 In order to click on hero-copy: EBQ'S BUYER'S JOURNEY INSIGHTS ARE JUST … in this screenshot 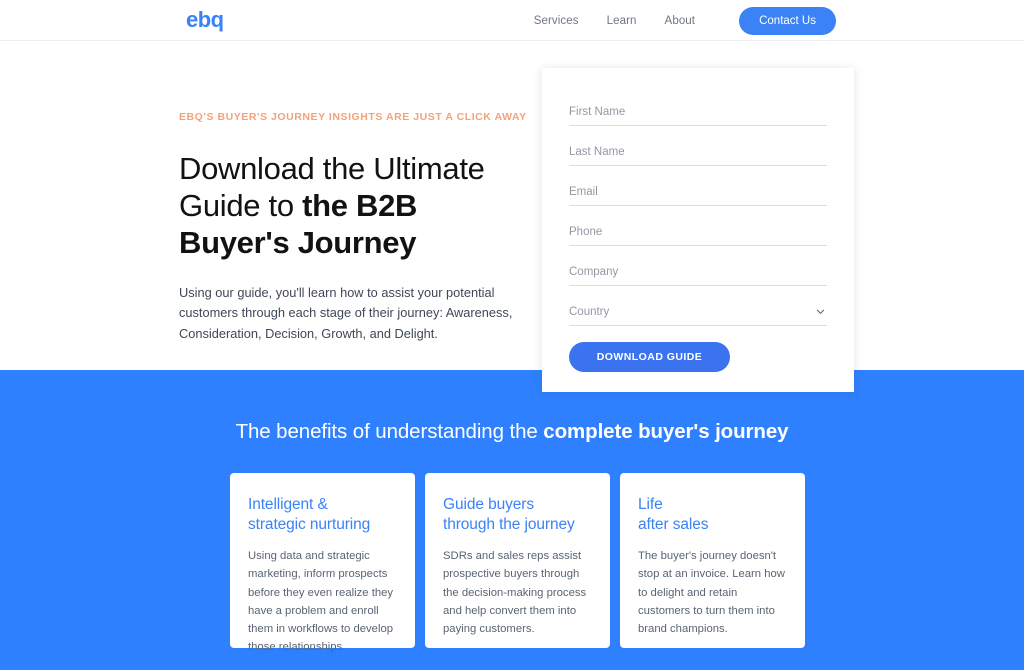, I will do `click(353, 228)`.